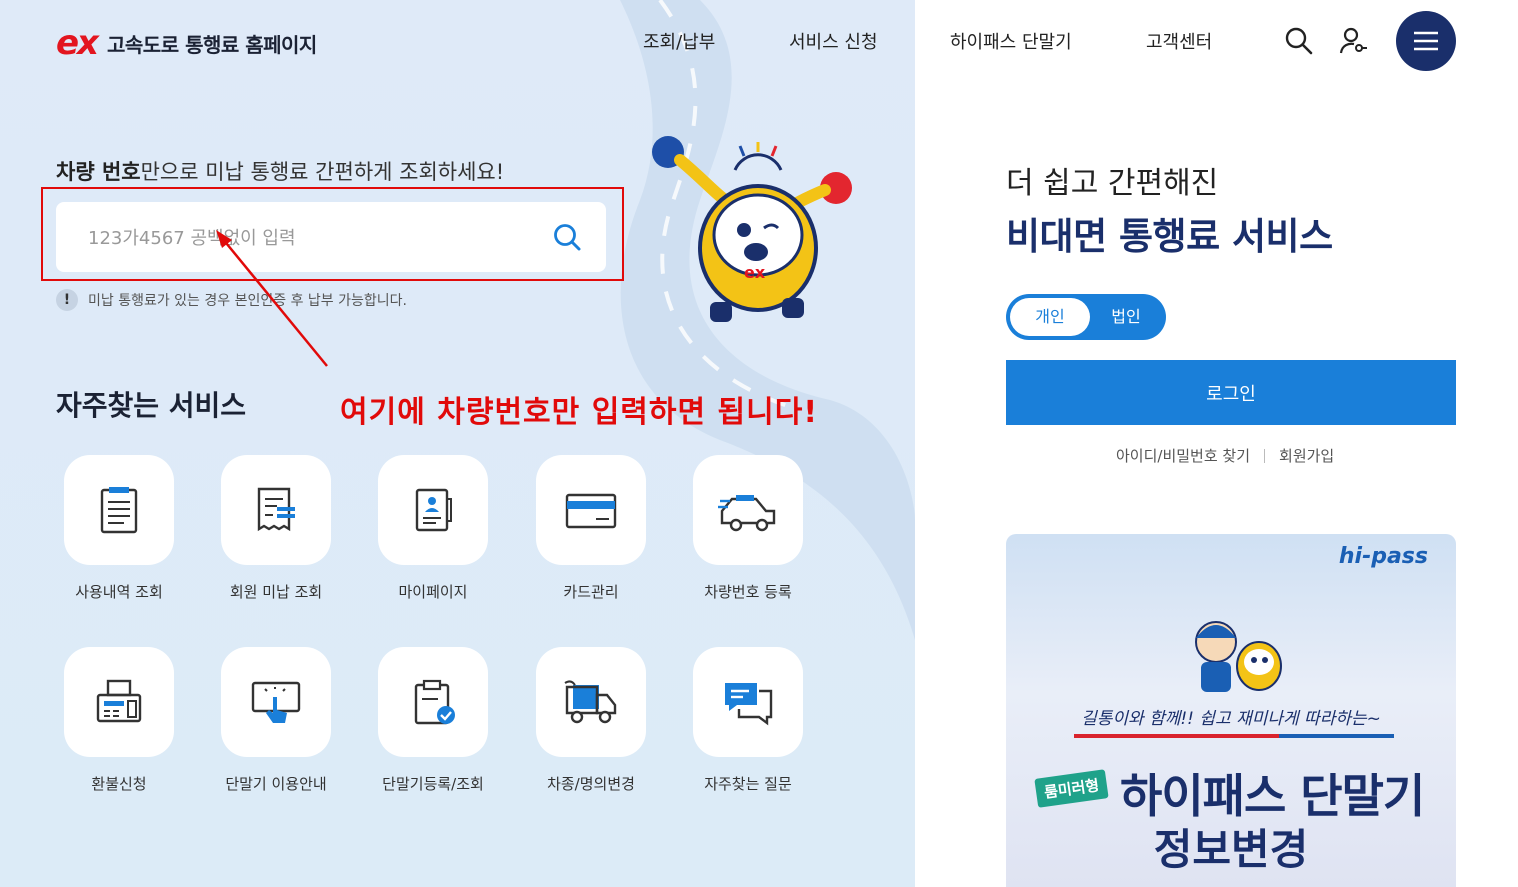 The image size is (1518, 887). Describe the element at coordinates (119, 784) in the screenshot. I see `service-label: 환불신청` at that location.